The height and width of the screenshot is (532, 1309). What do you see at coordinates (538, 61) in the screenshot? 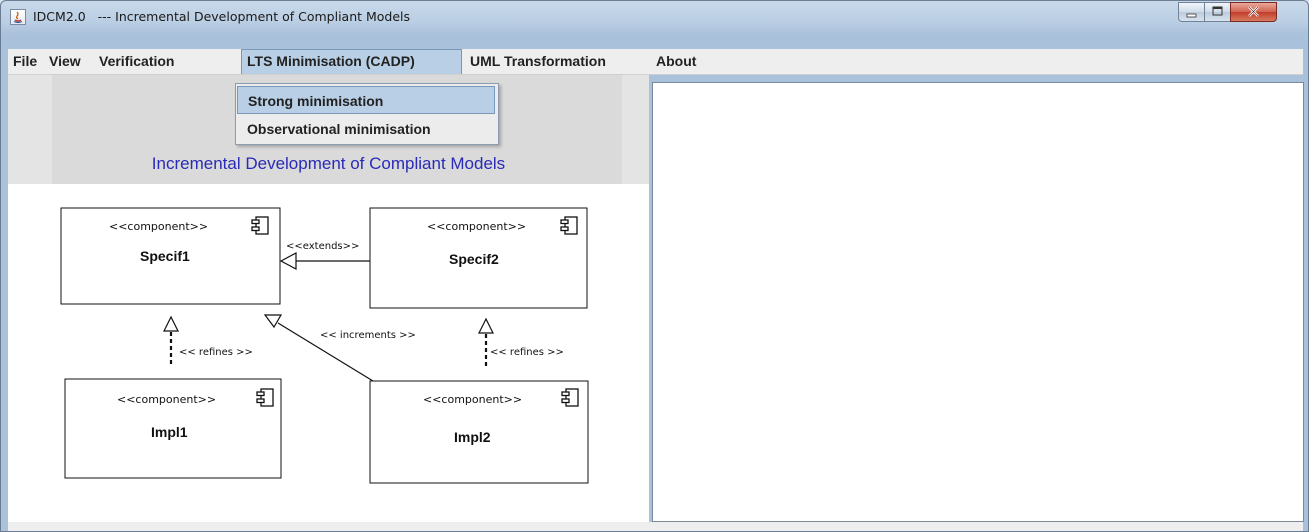
I see `menu-uml-transformation: UML Transformation` at bounding box center [538, 61].